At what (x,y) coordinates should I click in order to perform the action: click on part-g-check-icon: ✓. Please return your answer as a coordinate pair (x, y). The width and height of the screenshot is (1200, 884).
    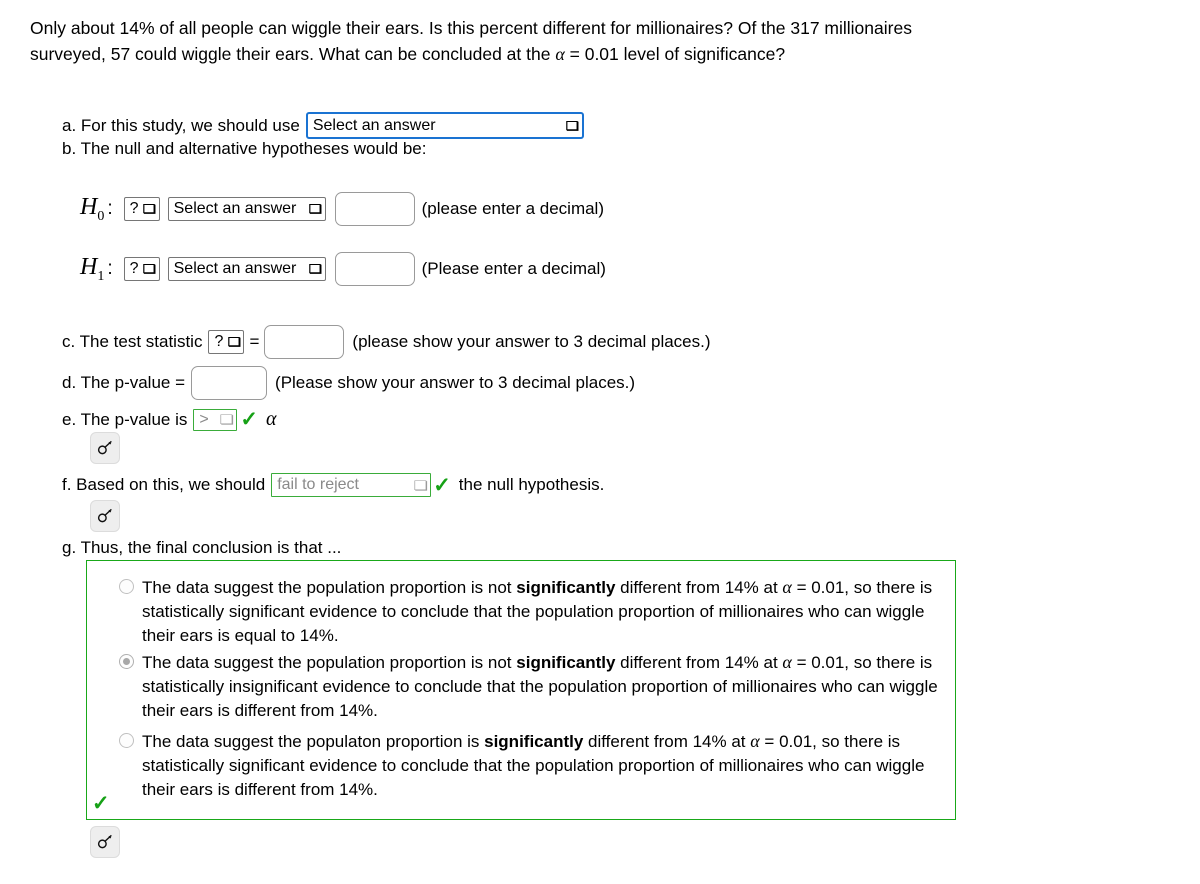
    Looking at the image, I should click on (101, 803).